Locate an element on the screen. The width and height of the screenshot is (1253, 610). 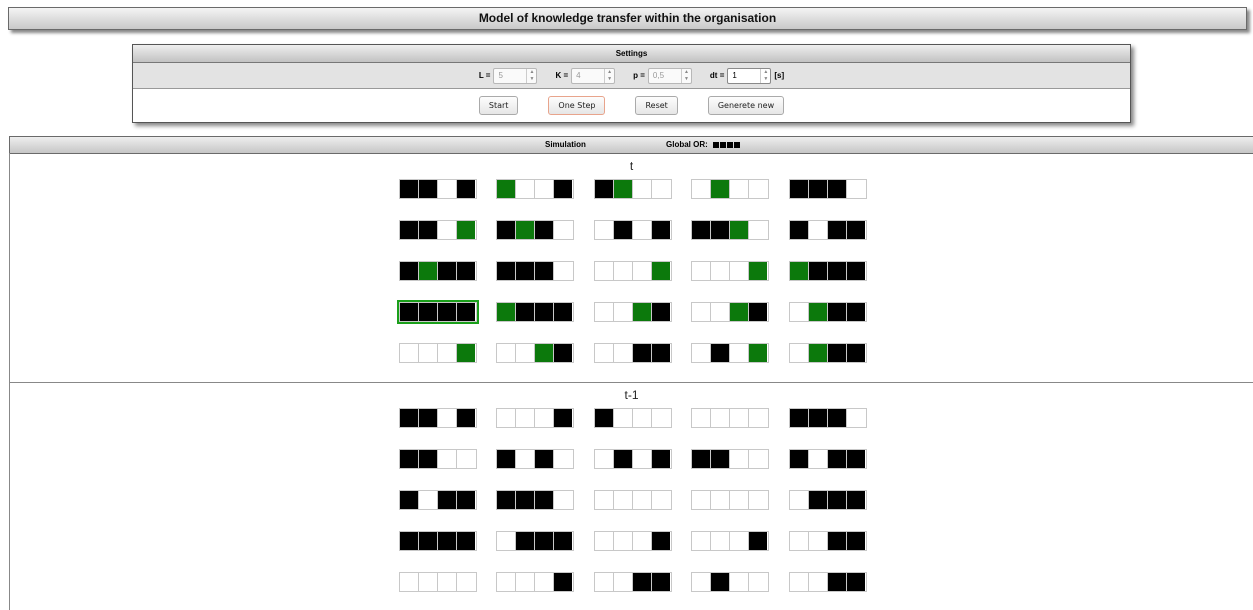
start-button: Start is located at coordinates (498, 105).